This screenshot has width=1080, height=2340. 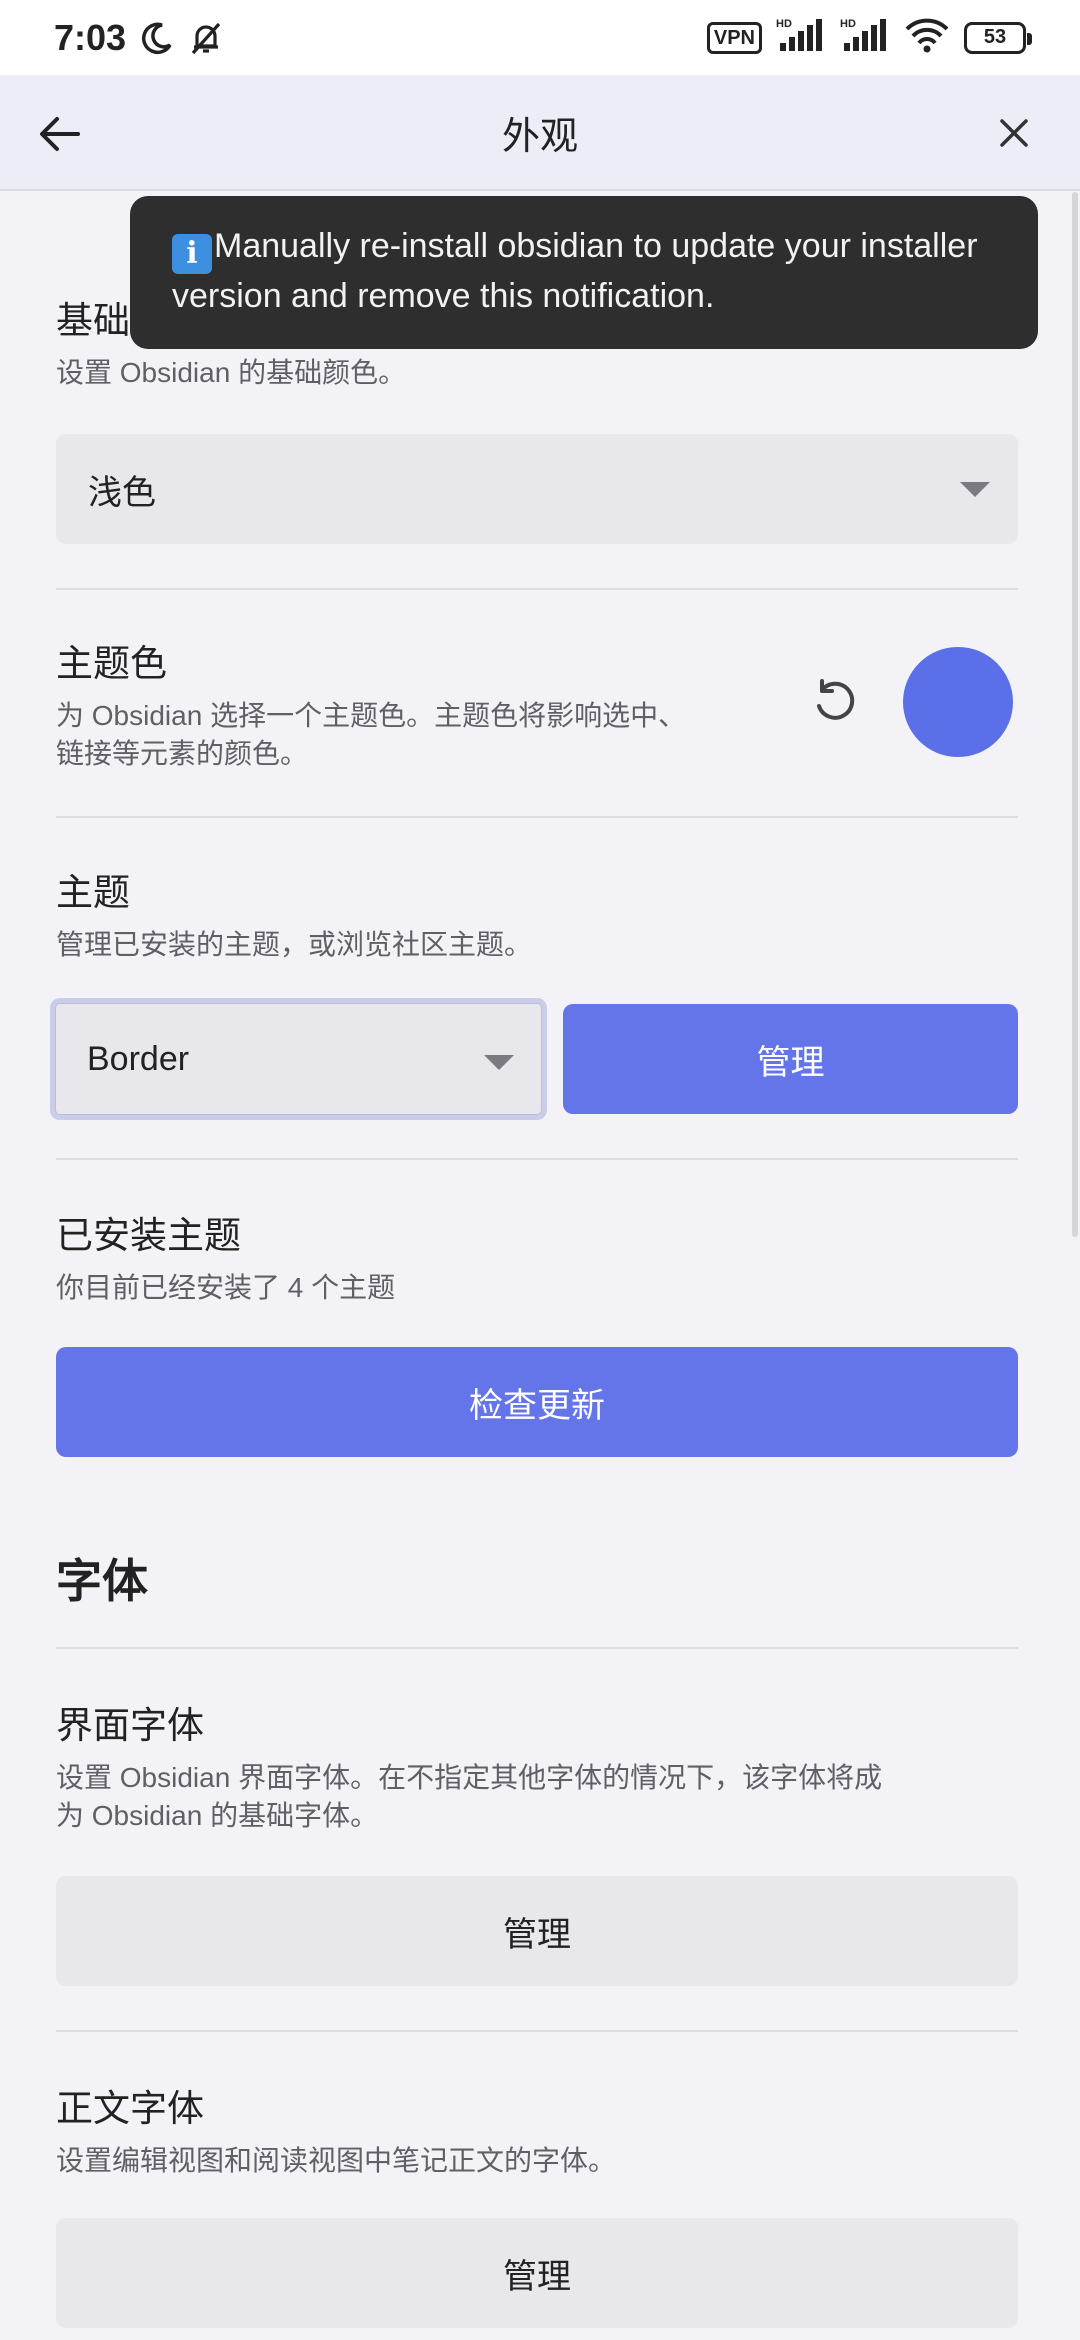 What do you see at coordinates (148, 1235) in the screenshot?
I see `setting-name: 已安装主题` at bounding box center [148, 1235].